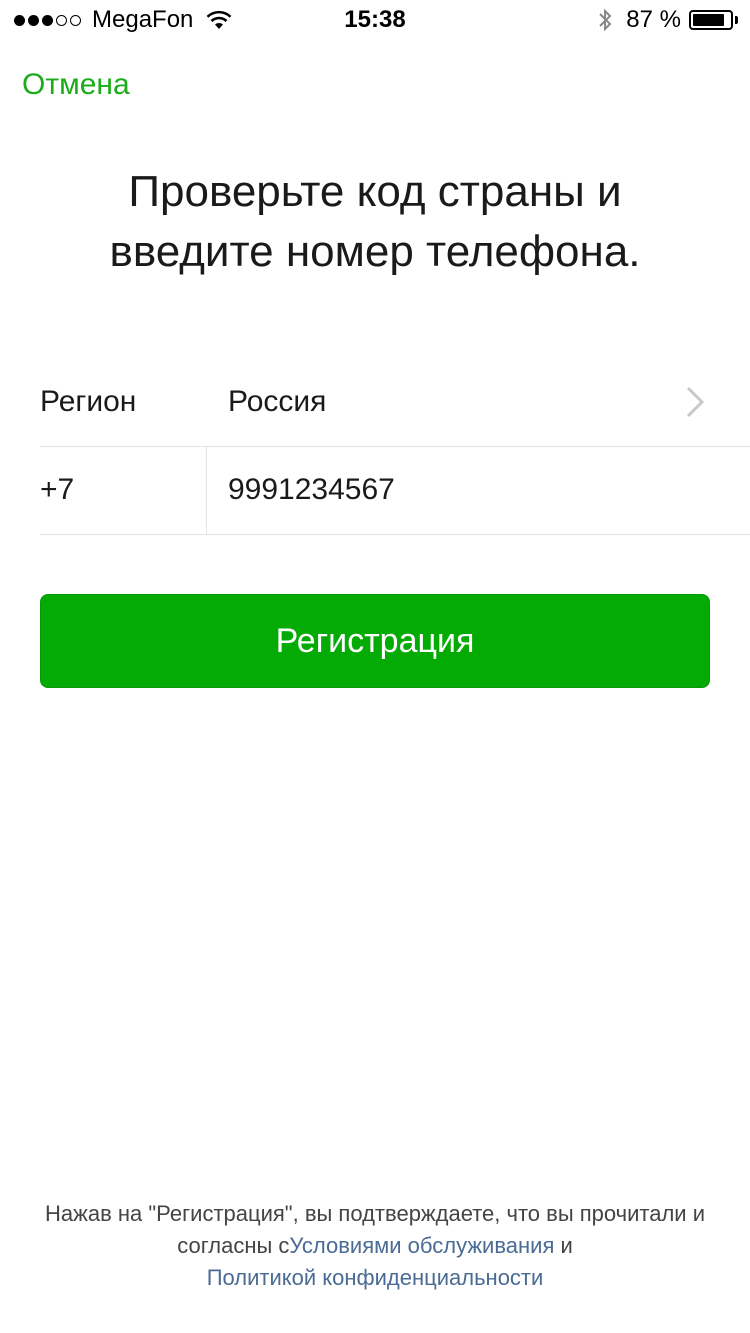  Describe the element at coordinates (695, 402) in the screenshot. I see `chevron-right-icon` at that location.